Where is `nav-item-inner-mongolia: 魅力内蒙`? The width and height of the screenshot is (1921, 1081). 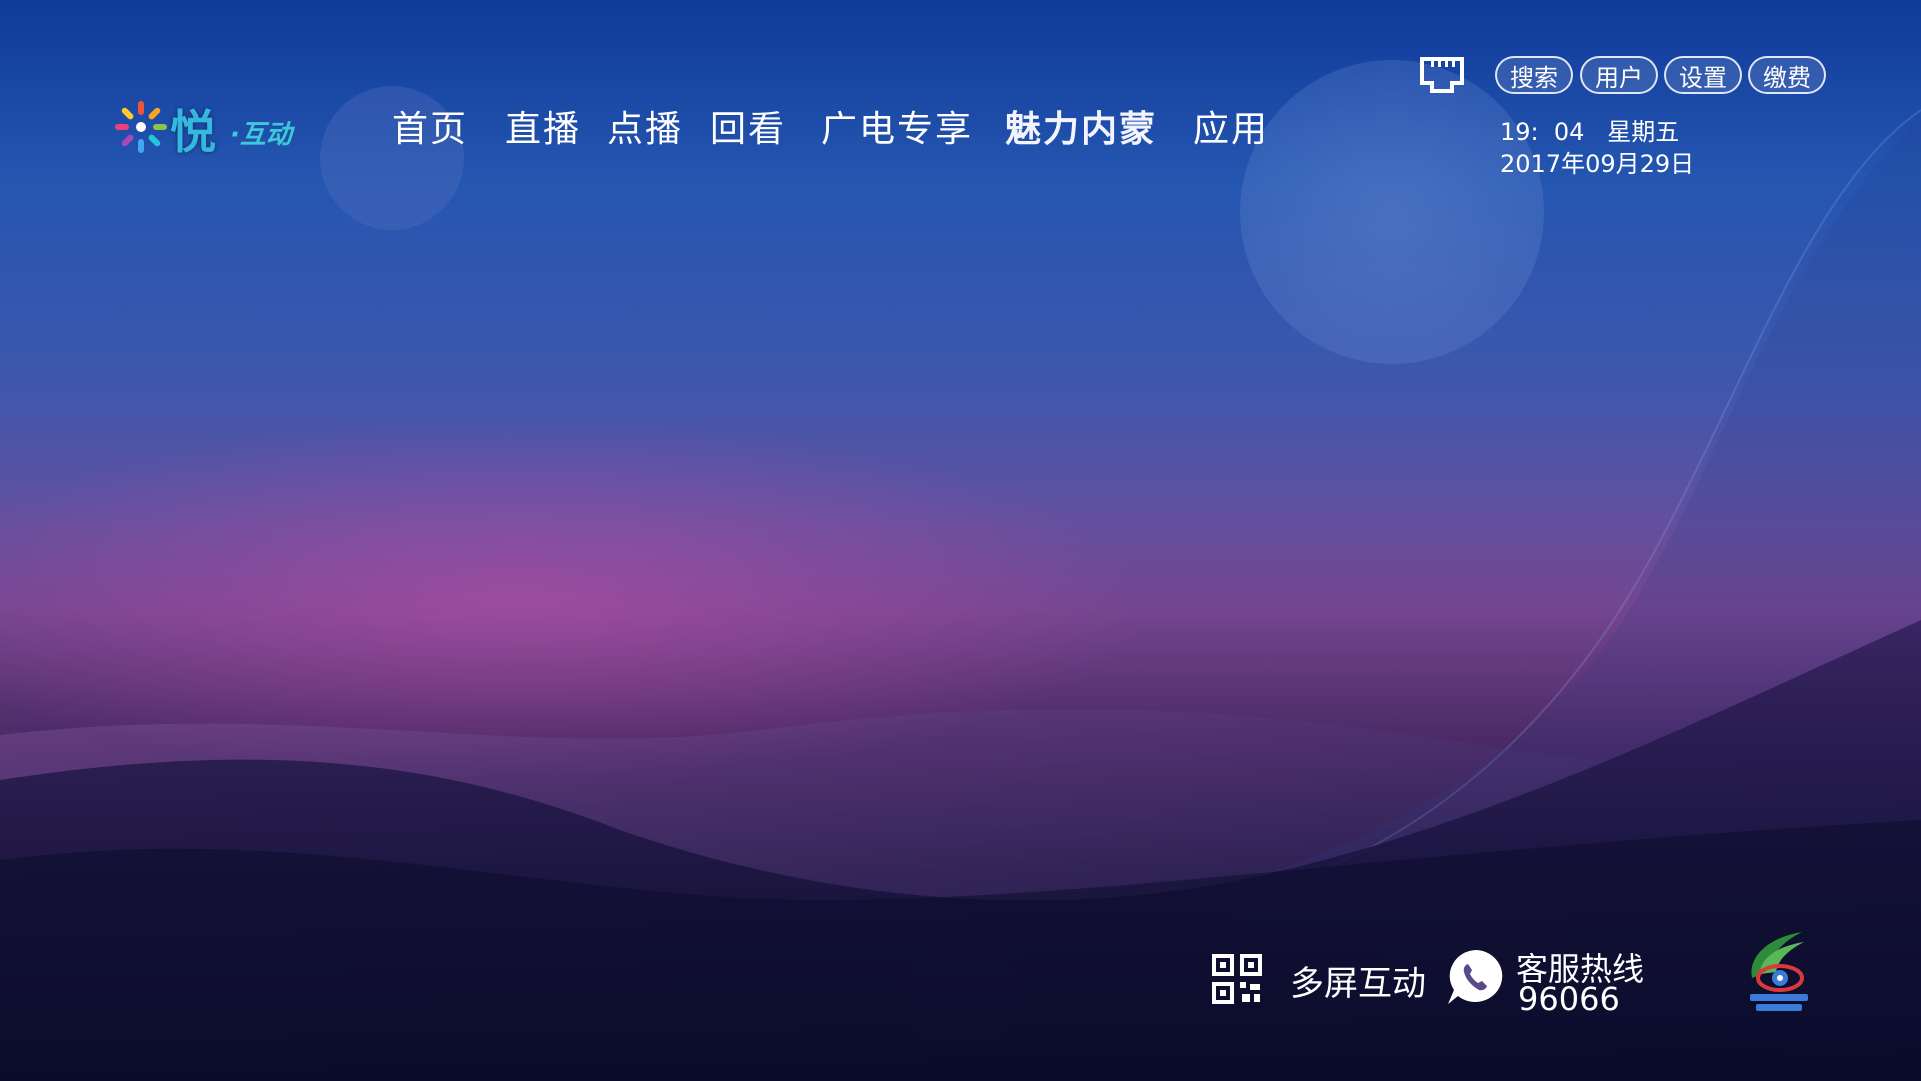
nav-item-inner-mongolia: 魅力内蒙 is located at coordinates (1081, 126).